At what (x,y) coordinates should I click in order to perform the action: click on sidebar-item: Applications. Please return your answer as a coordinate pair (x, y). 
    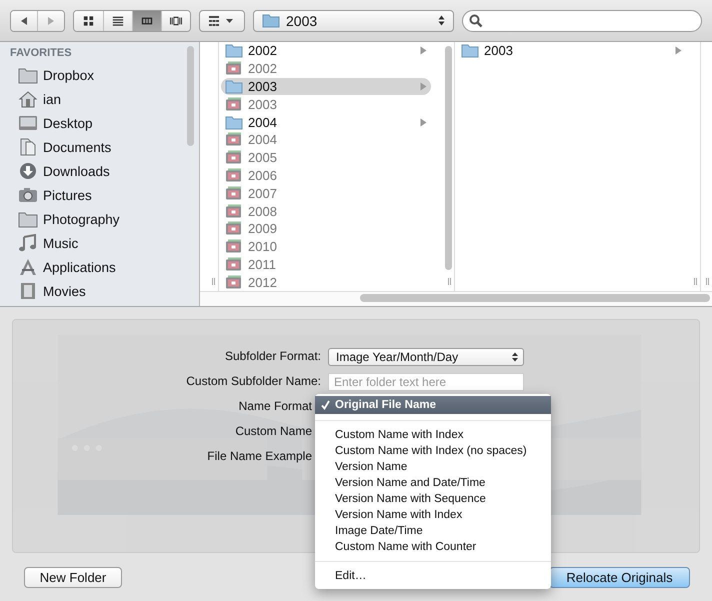
    Looking at the image, I should click on (92, 267).